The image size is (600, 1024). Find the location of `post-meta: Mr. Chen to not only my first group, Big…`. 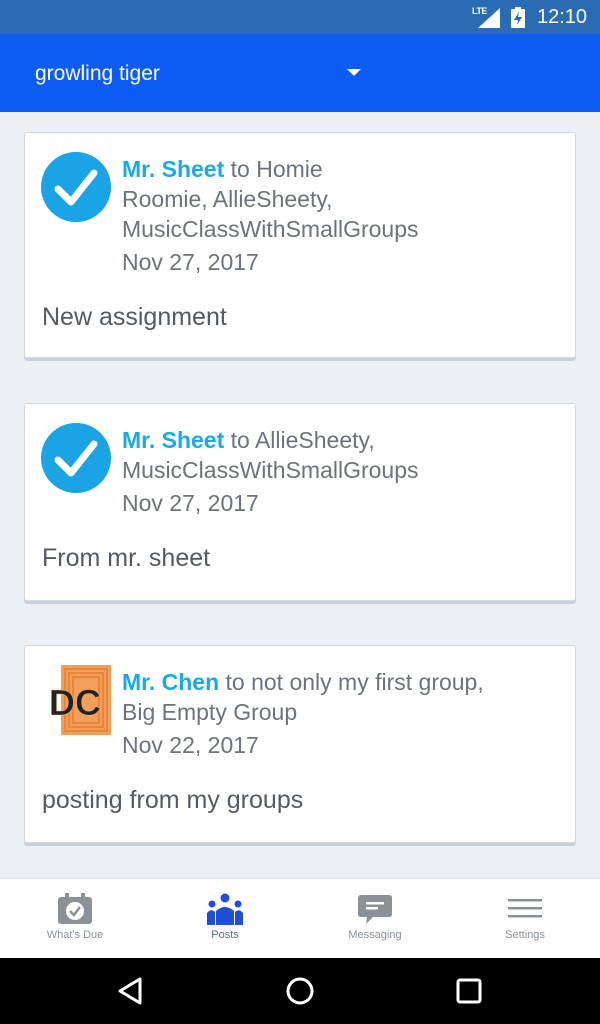

post-meta: Mr. Chen to not only my first group, Big… is located at coordinates (342, 697).